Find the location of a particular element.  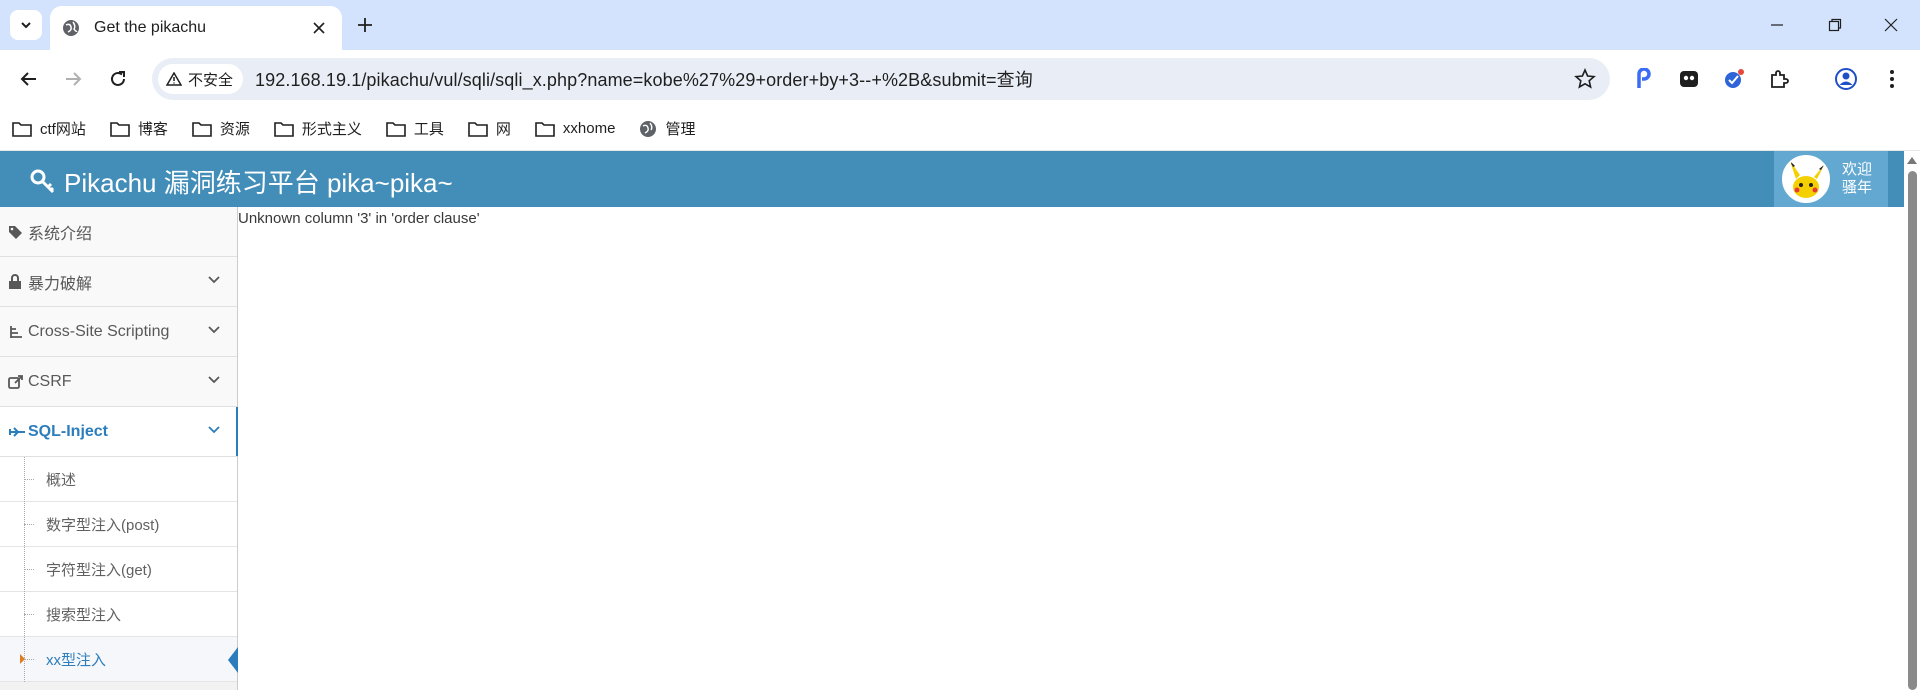

submenu-item-numeric-post: 数字型注入(post) is located at coordinates (118, 524).